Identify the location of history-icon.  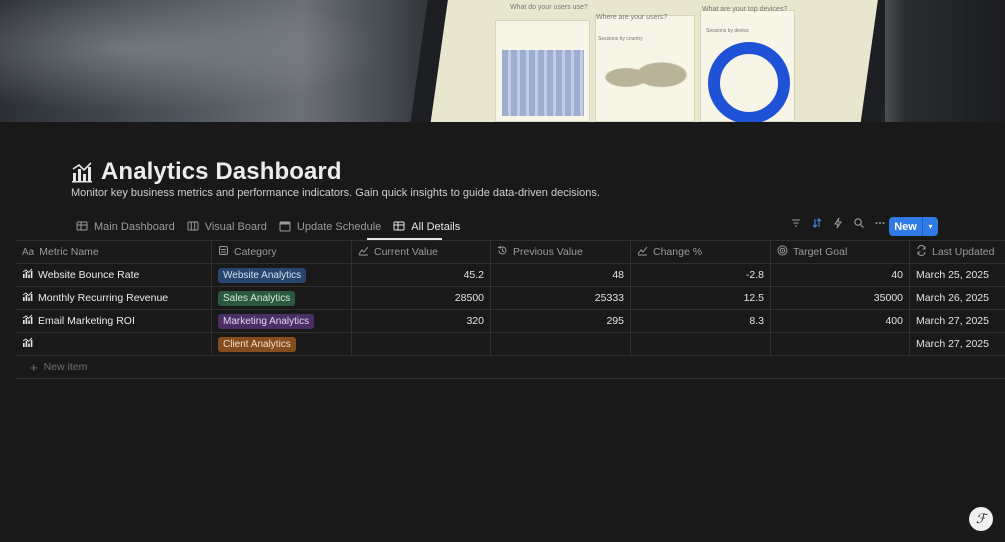
(502, 252).